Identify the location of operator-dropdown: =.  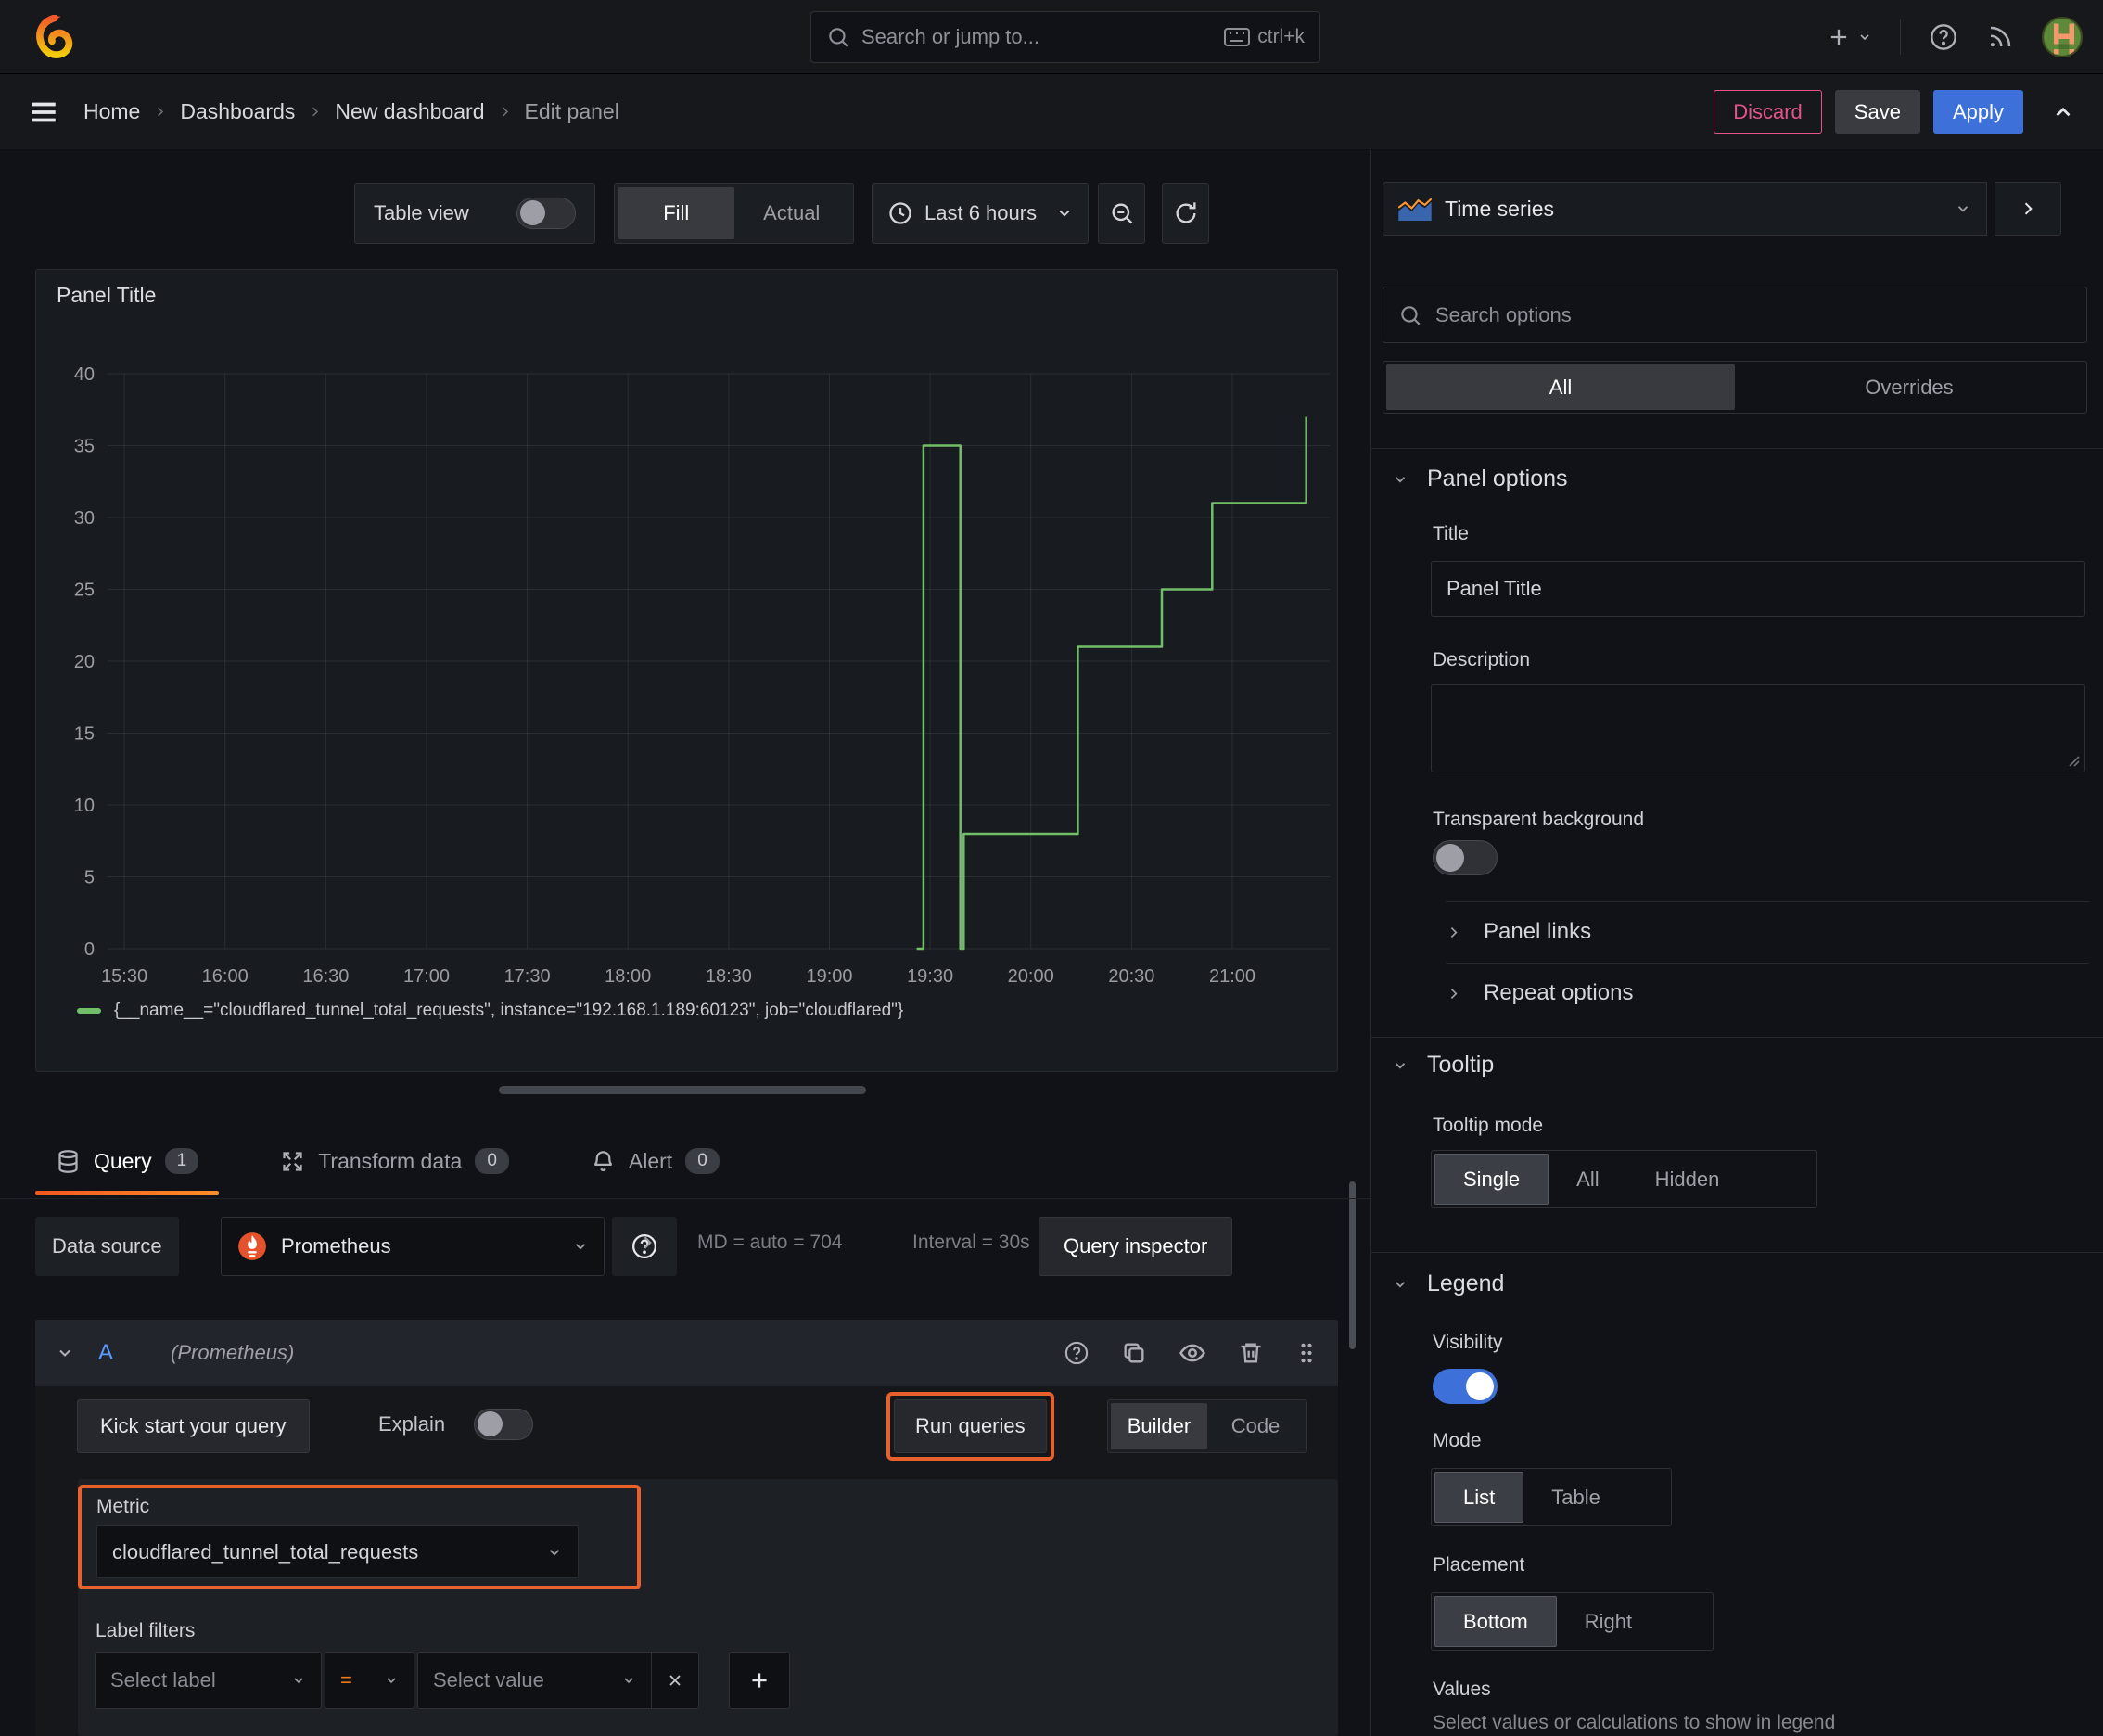
(369, 1680).